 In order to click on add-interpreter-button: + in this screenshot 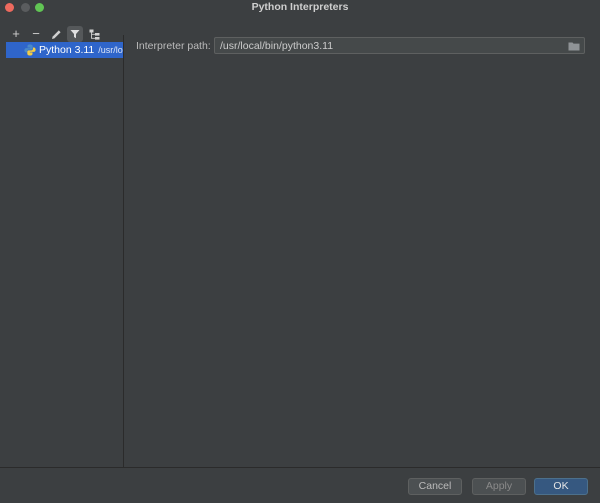, I will do `click(16, 34)`.